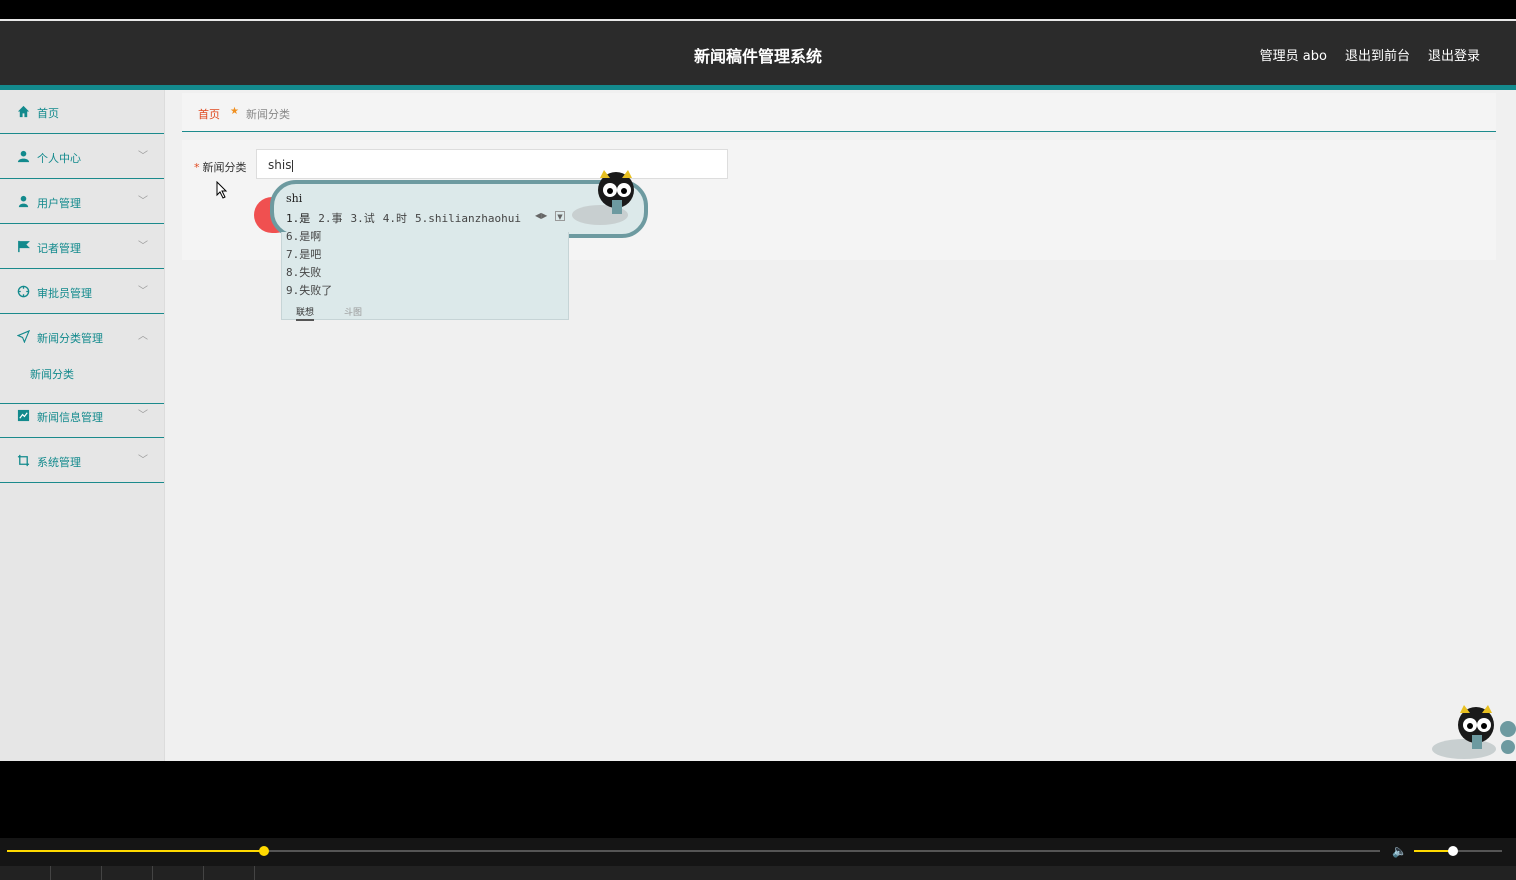 This screenshot has width=1516, height=880. I want to click on header-actions: 管理员 abo 退出到前台 退出登录, so click(1370, 54).